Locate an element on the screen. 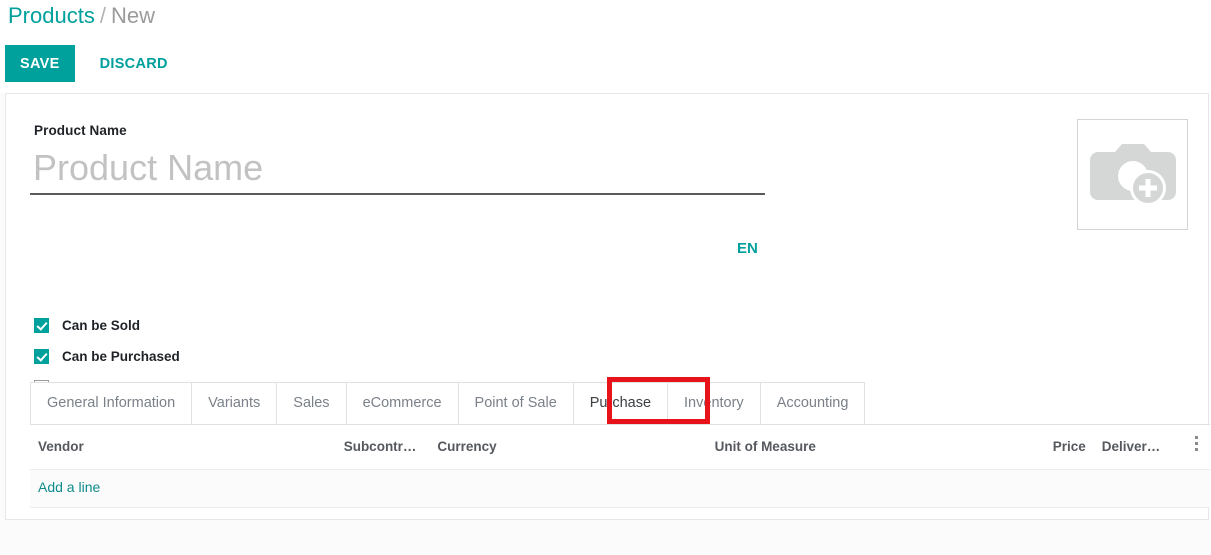 This screenshot has height=555, width=1211. checkbox-row-can-be-purchased: Can be Purchased is located at coordinates (107, 356).